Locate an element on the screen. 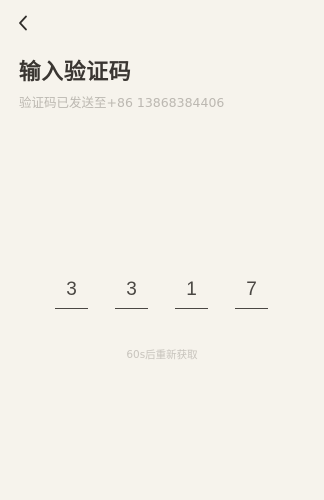 This screenshot has height=500, width=324. code-sent-message: 验证码已发送至+86 13868384406 is located at coordinates (121, 101).